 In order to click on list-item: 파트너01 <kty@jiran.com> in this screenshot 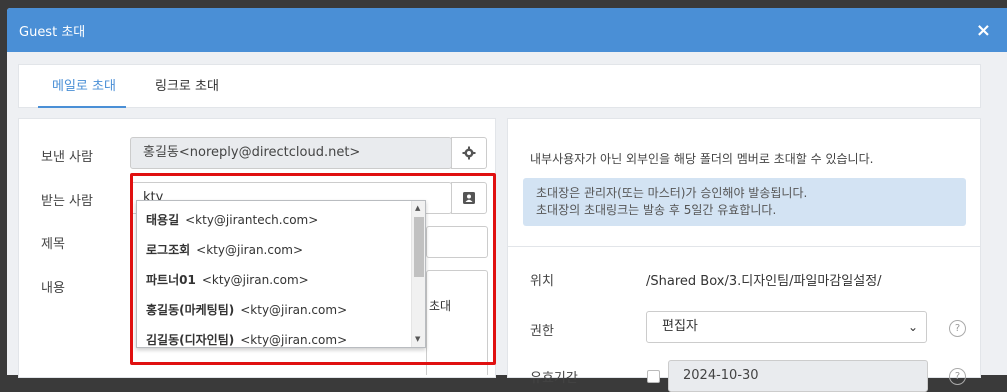, I will do `click(227, 279)`.